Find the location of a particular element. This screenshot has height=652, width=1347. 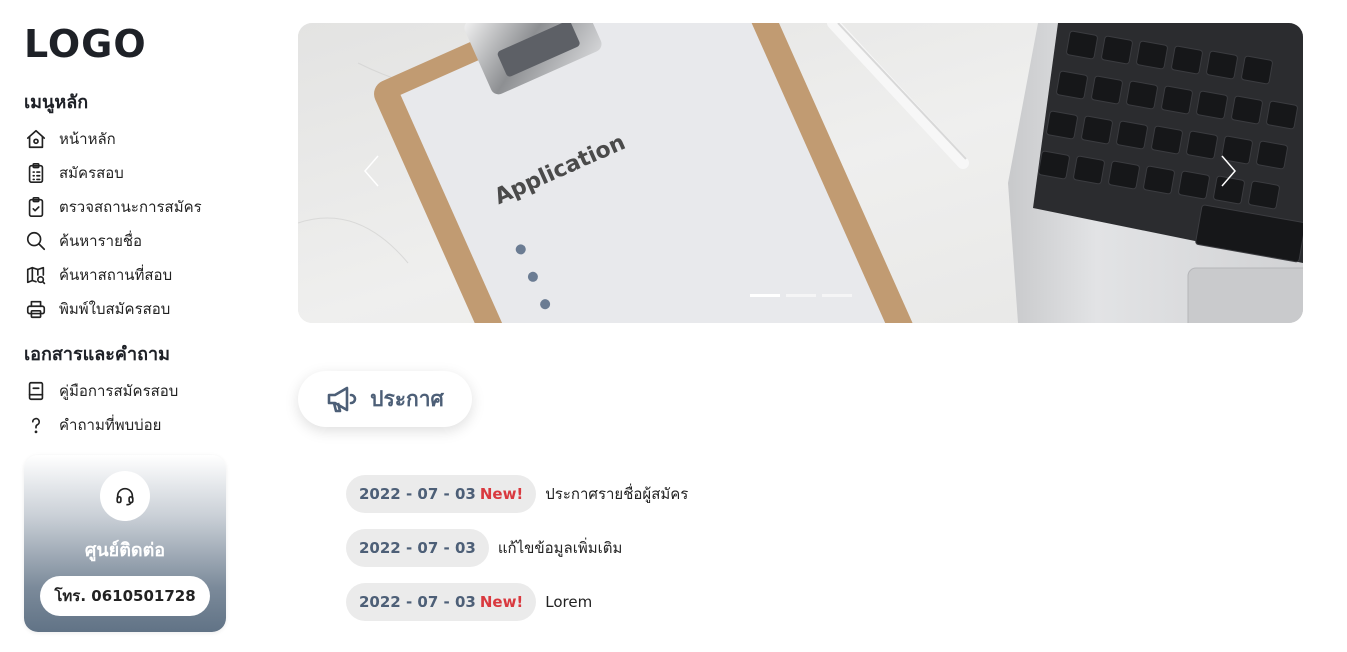

logo: LOGO is located at coordinates (129, 44).